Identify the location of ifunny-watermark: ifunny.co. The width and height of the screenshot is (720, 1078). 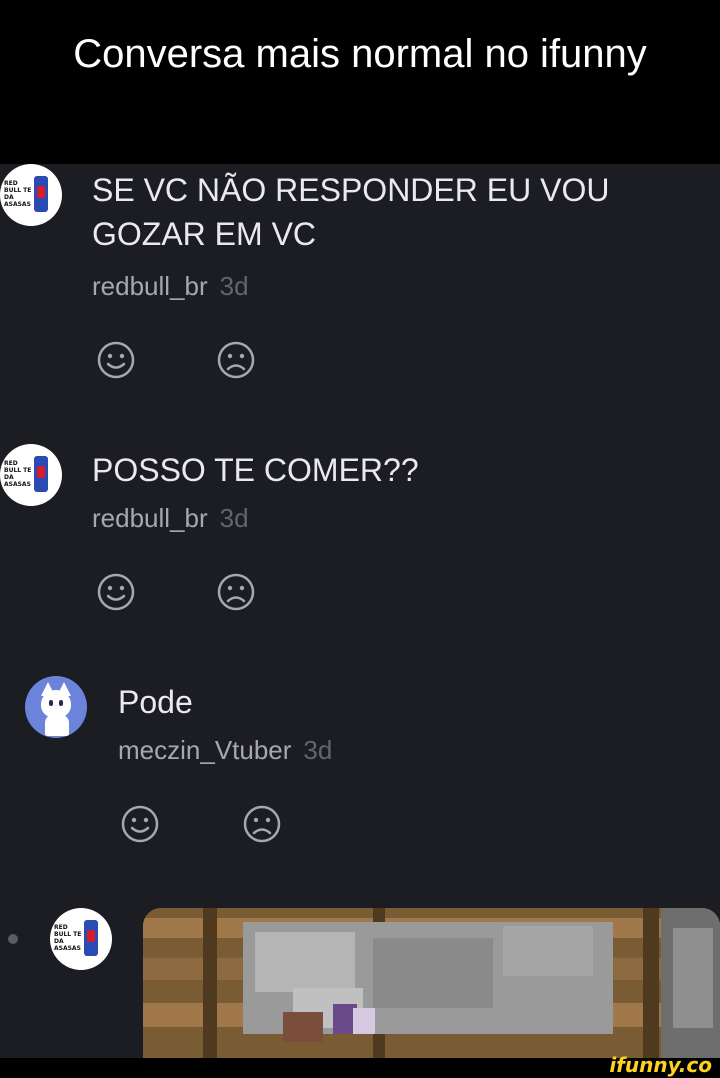
(660, 1065).